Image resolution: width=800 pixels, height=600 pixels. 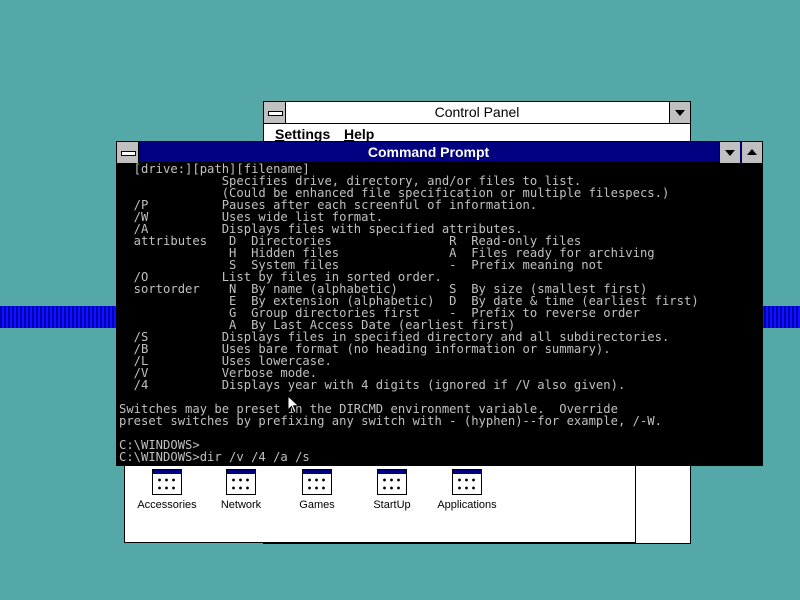 What do you see at coordinates (317, 505) in the screenshot?
I see `group-label: Games` at bounding box center [317, 505].